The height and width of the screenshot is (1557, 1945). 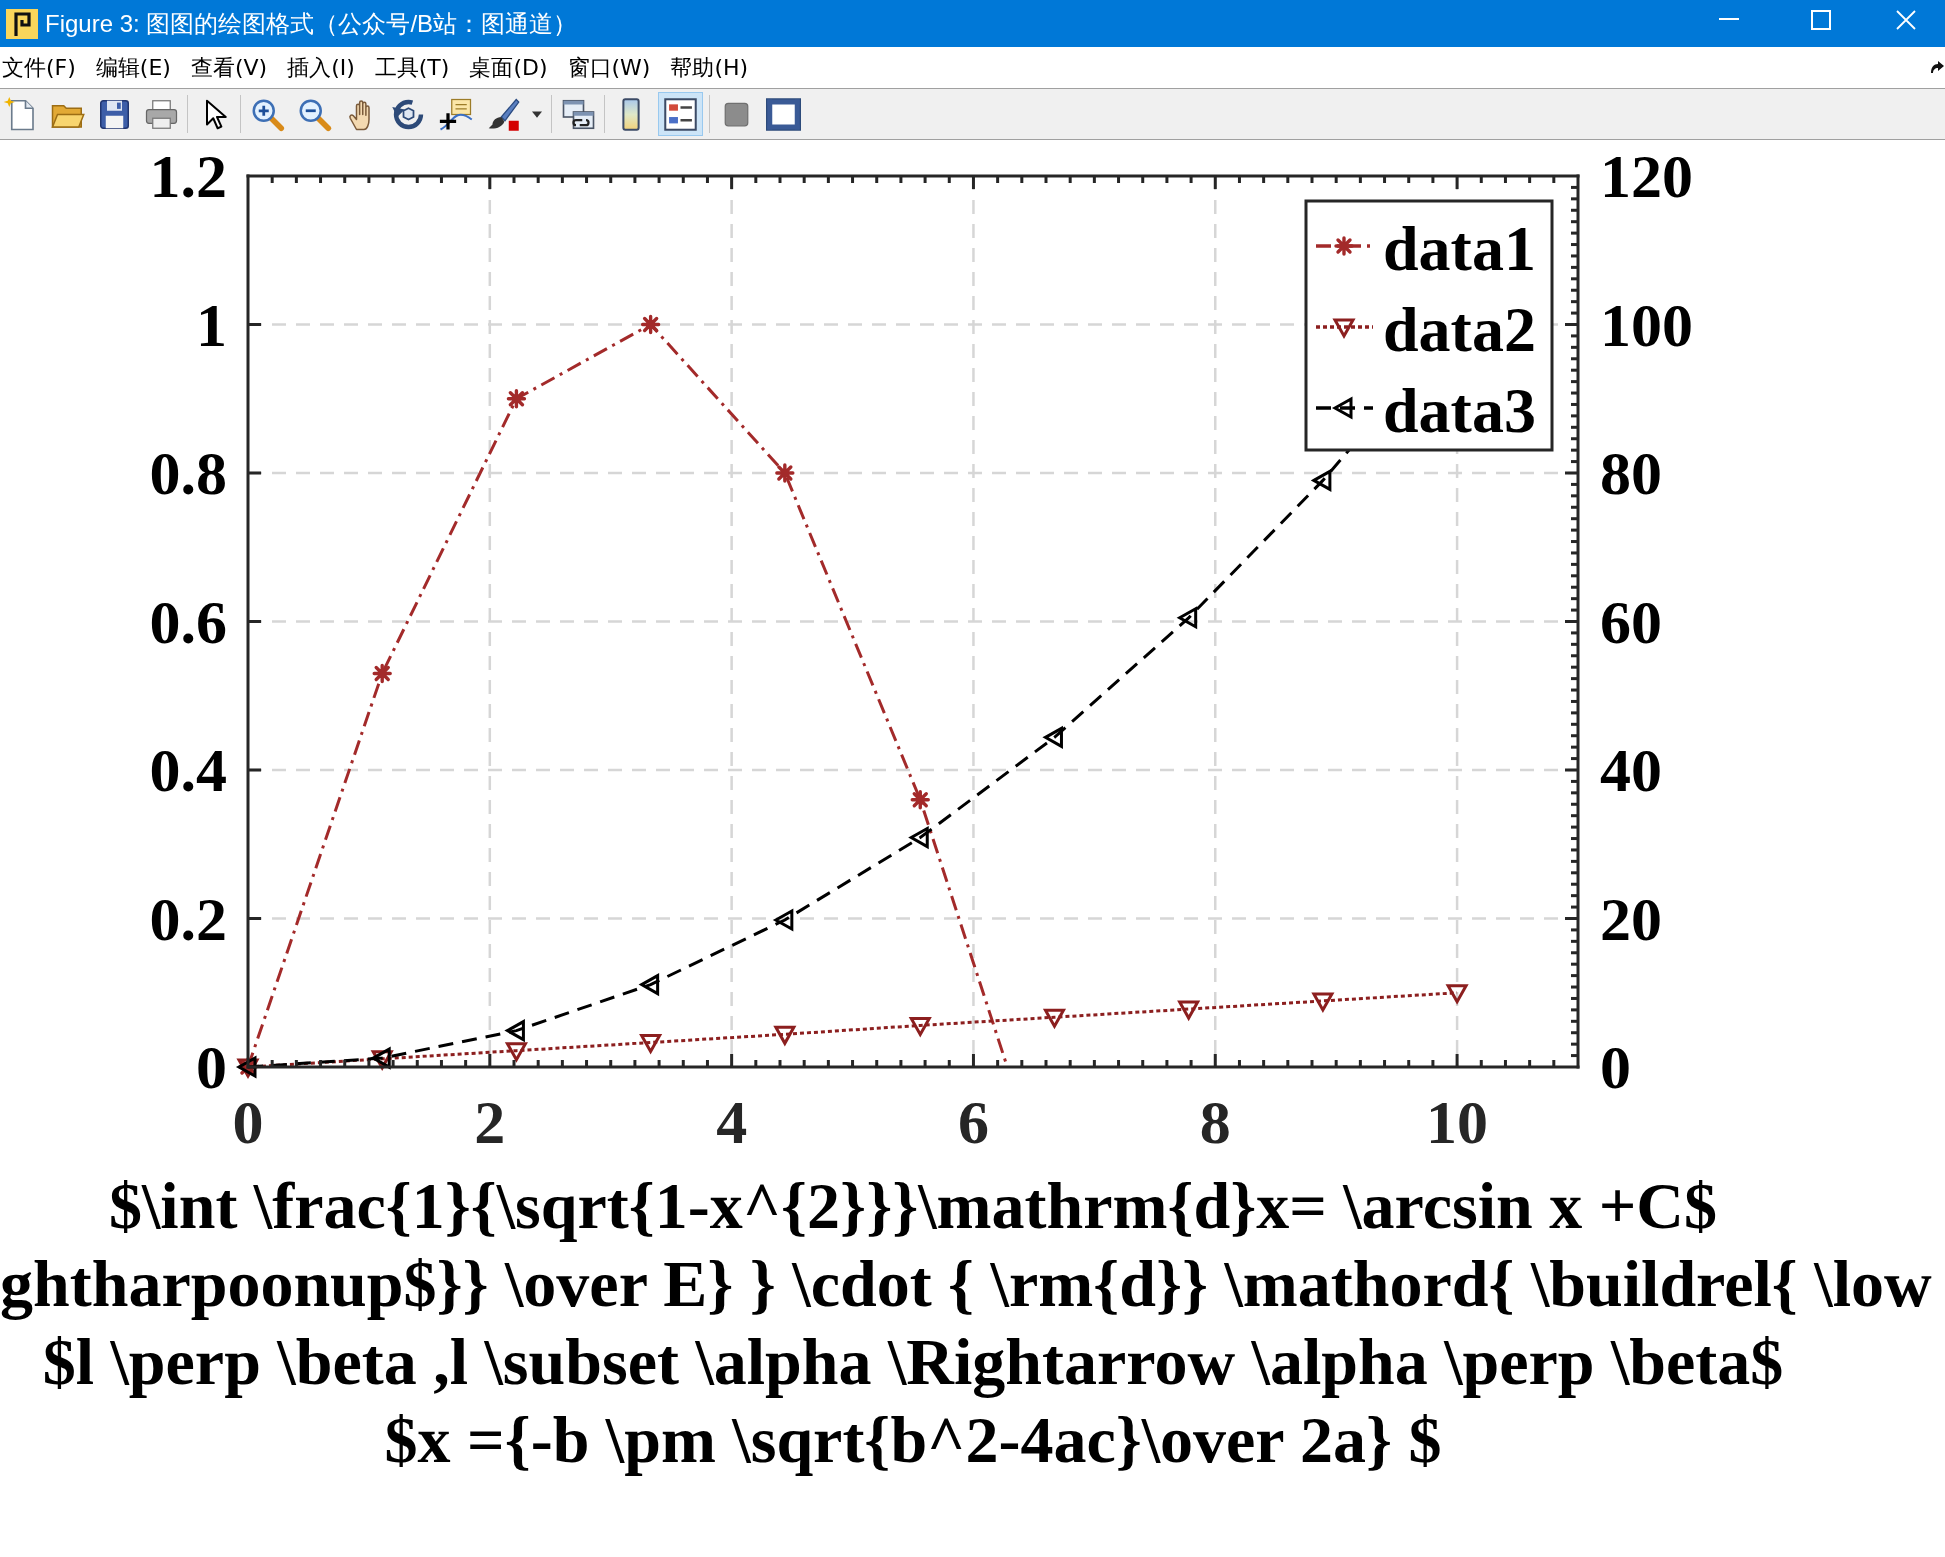 What do you see at coordinates (188, 770) in the screenshot?
I see `tick-label: 0.4` at bounding box center [188, 770].